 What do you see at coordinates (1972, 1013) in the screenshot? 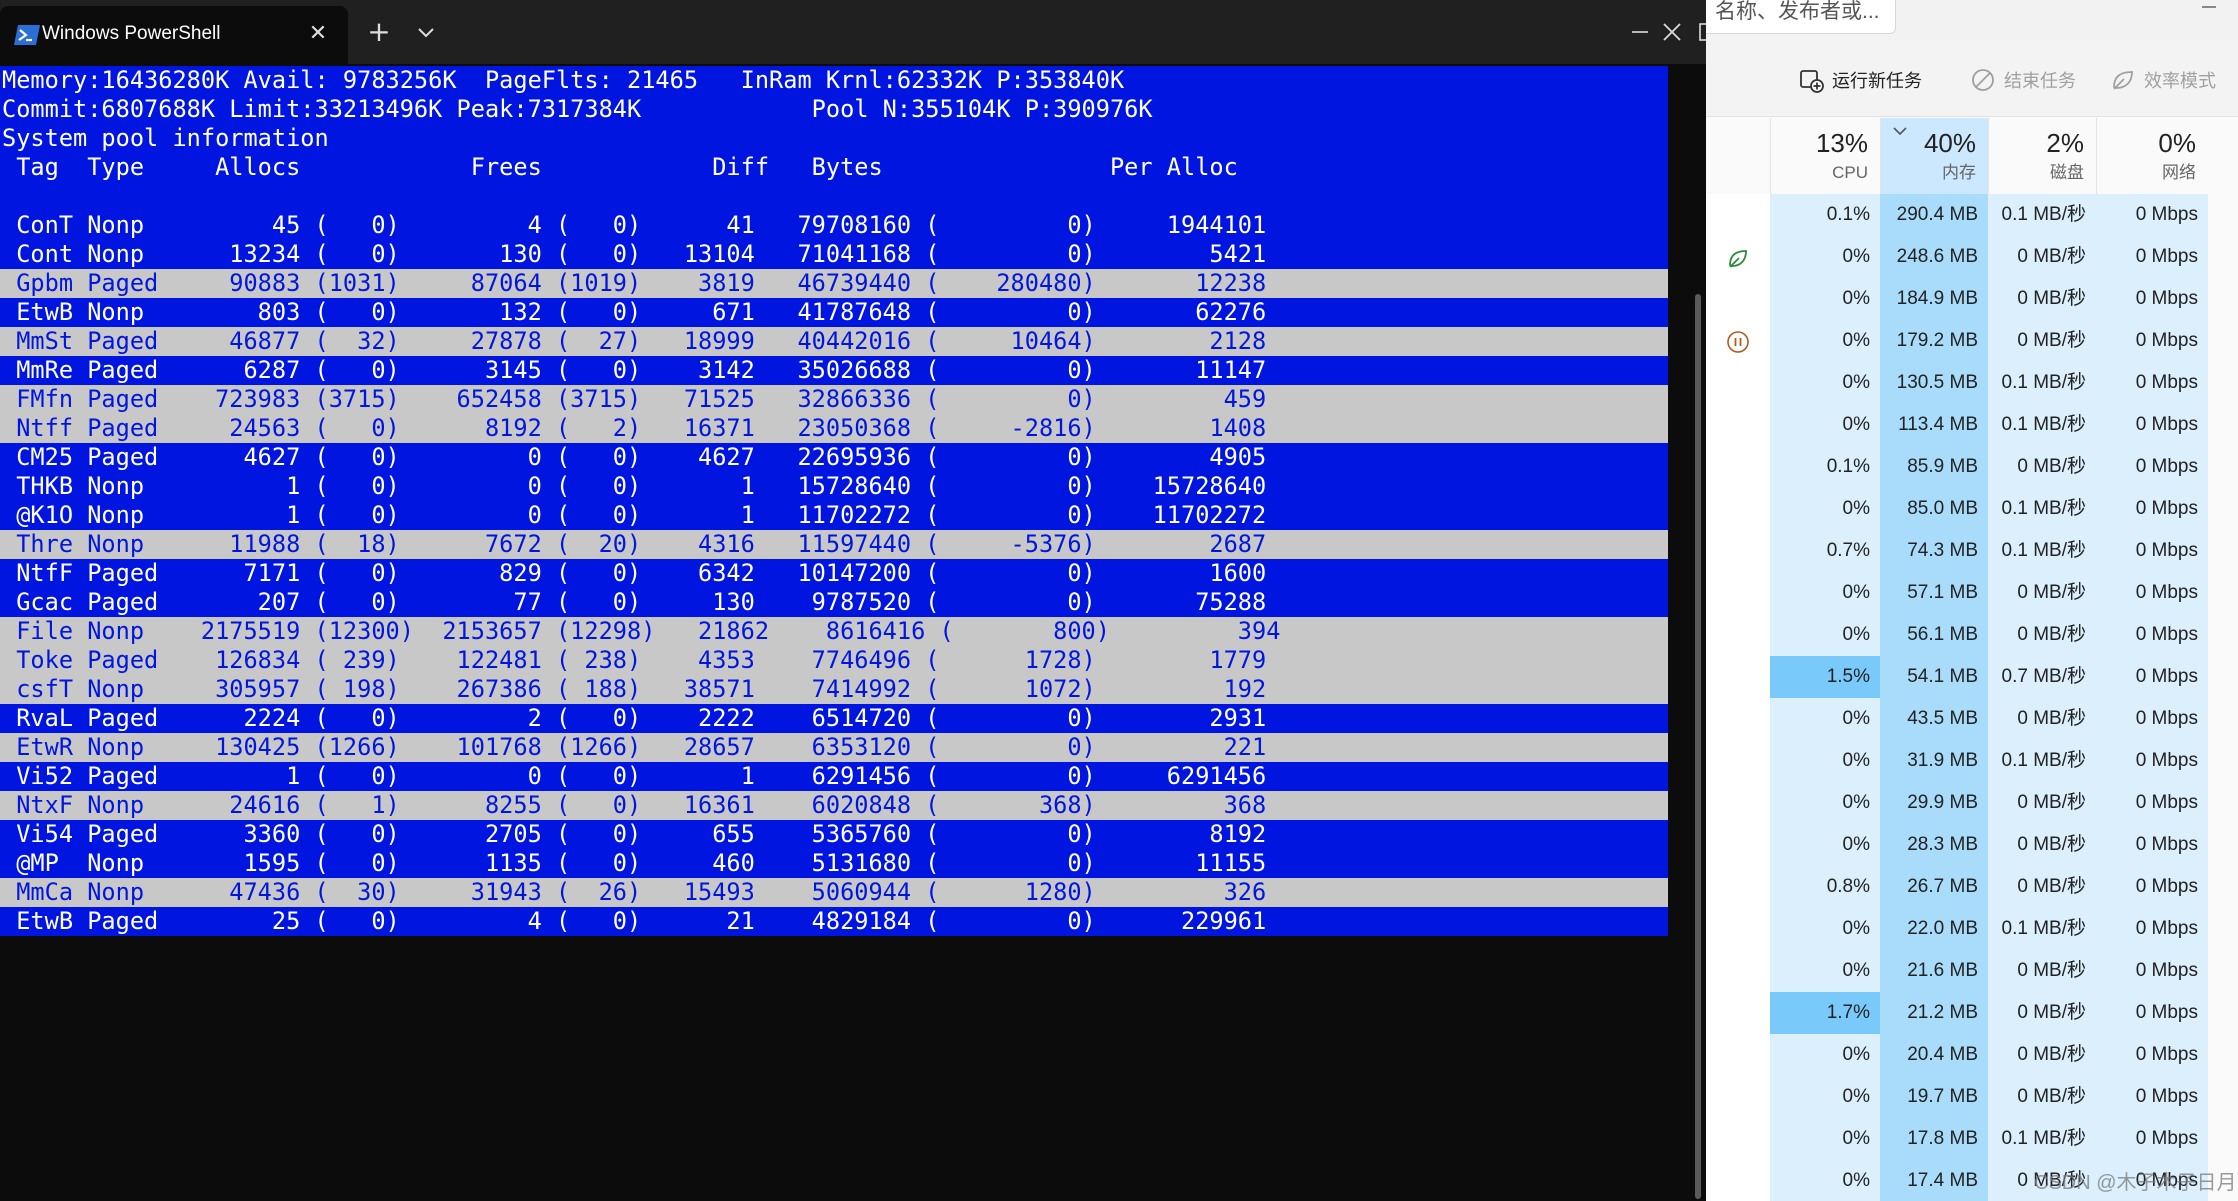
I see `process-row: 1.7% 21.2 MB 0 MB/秒 0 Mbps` at bounding box center [1972, 1013].